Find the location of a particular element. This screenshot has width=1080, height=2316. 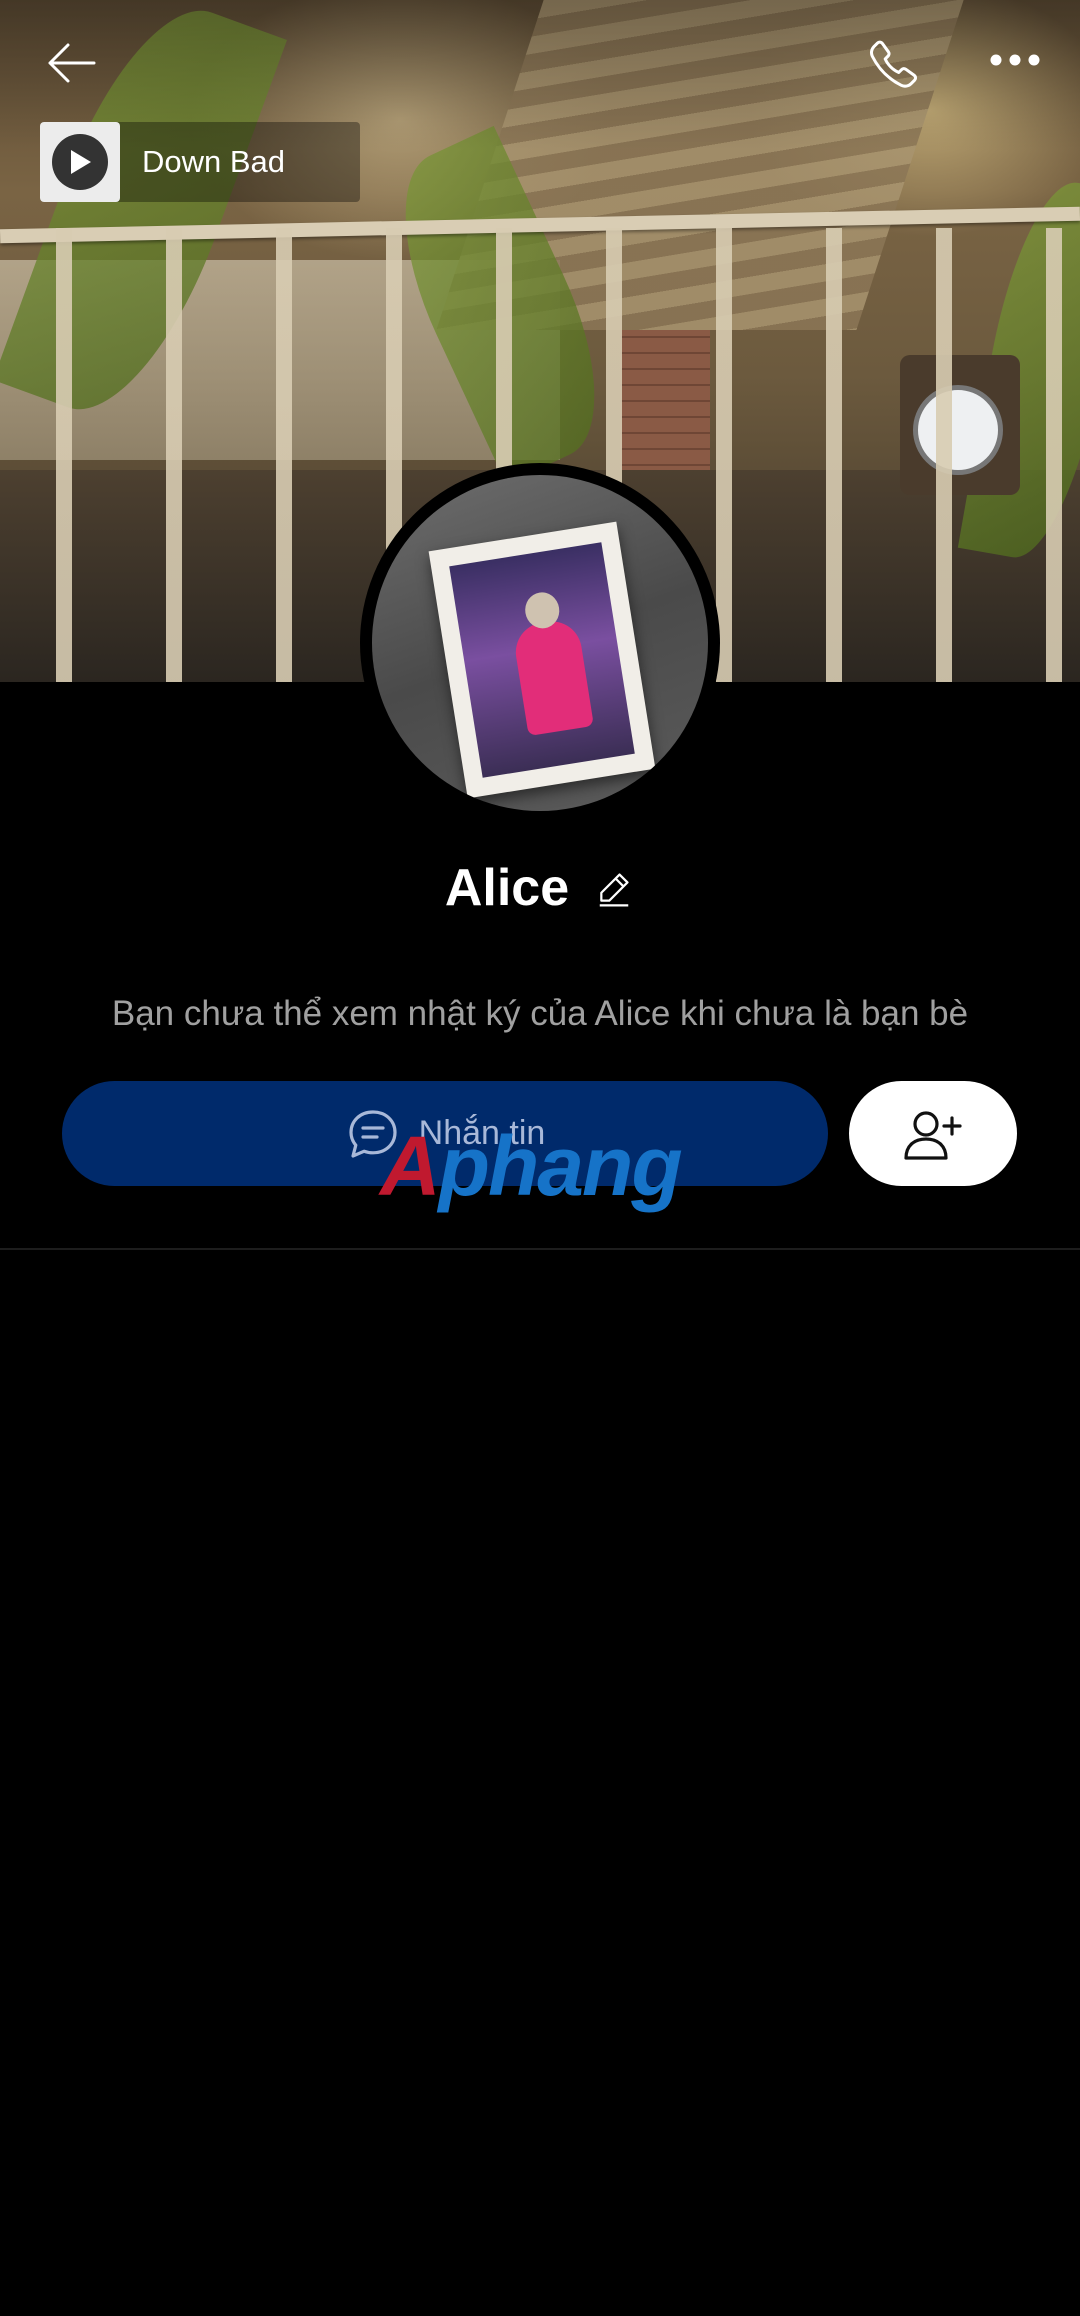

call-button is located at coordinates (895, 65).